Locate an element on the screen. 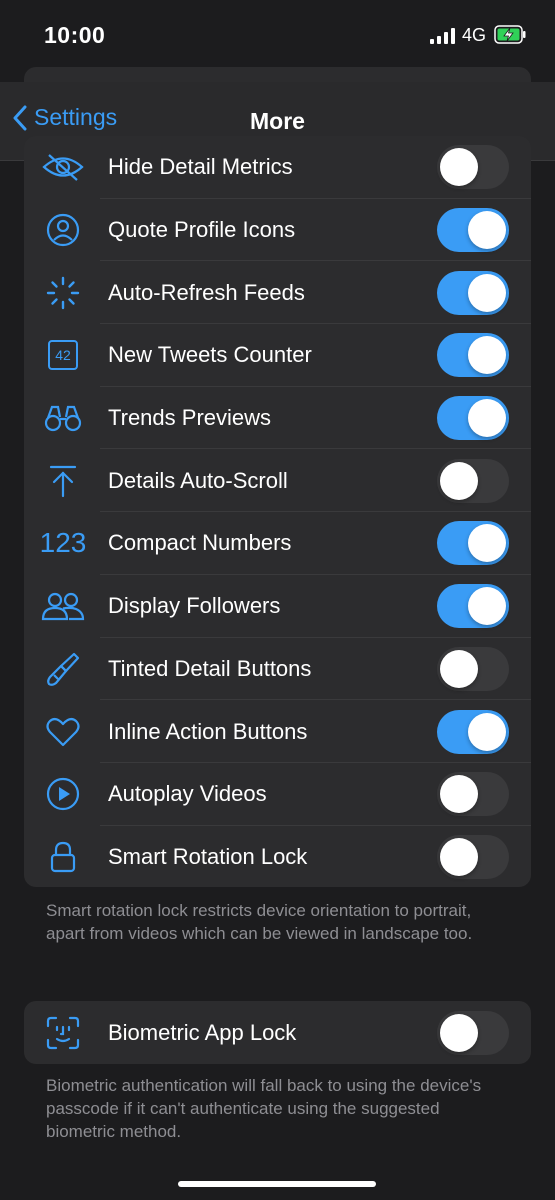 This screenshot has height=1200, width=555. setting-label: Autoplay Videos is located at coordinates (187, 794).